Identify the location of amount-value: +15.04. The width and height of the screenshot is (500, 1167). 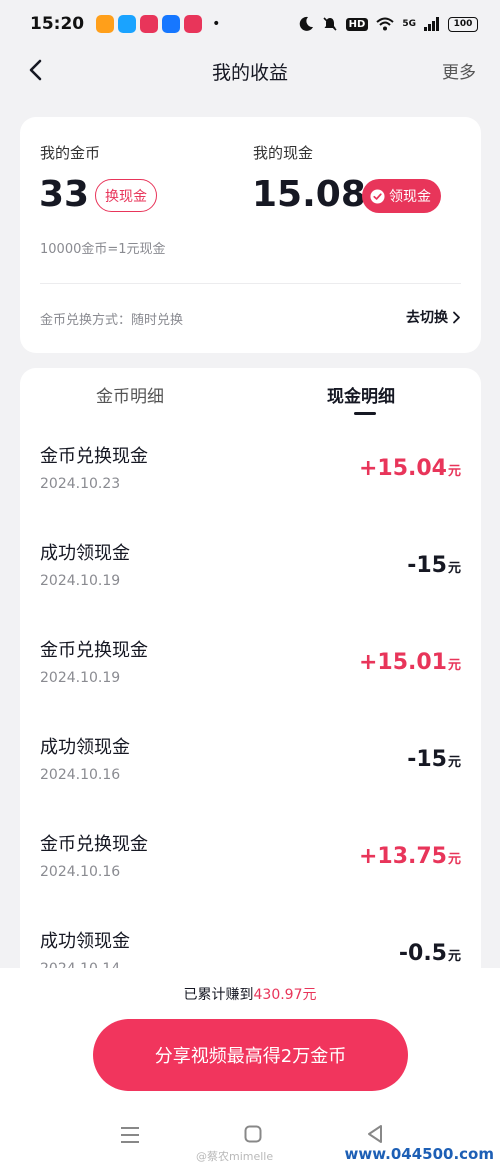
(402, 468).